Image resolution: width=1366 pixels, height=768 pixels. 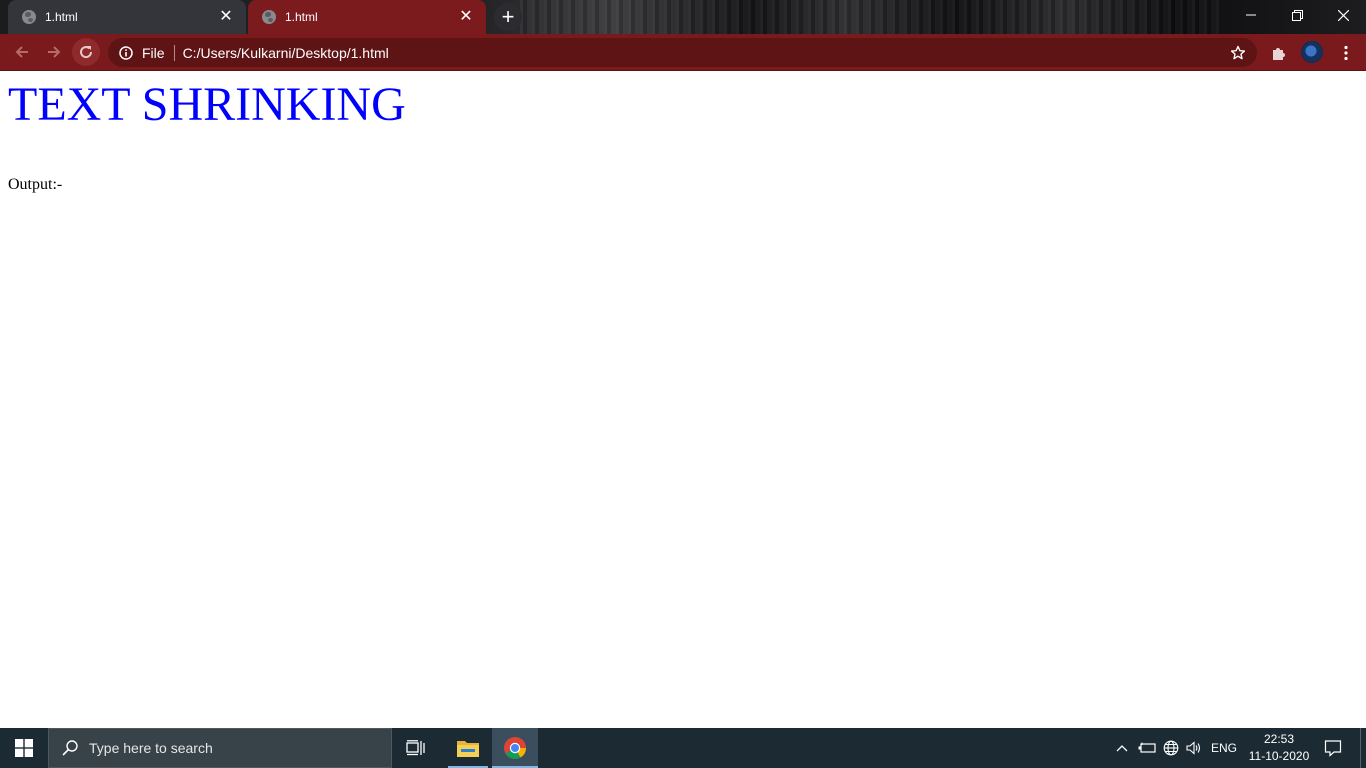 I want to click on show-desktop-button, so click(x=1363, y=748).